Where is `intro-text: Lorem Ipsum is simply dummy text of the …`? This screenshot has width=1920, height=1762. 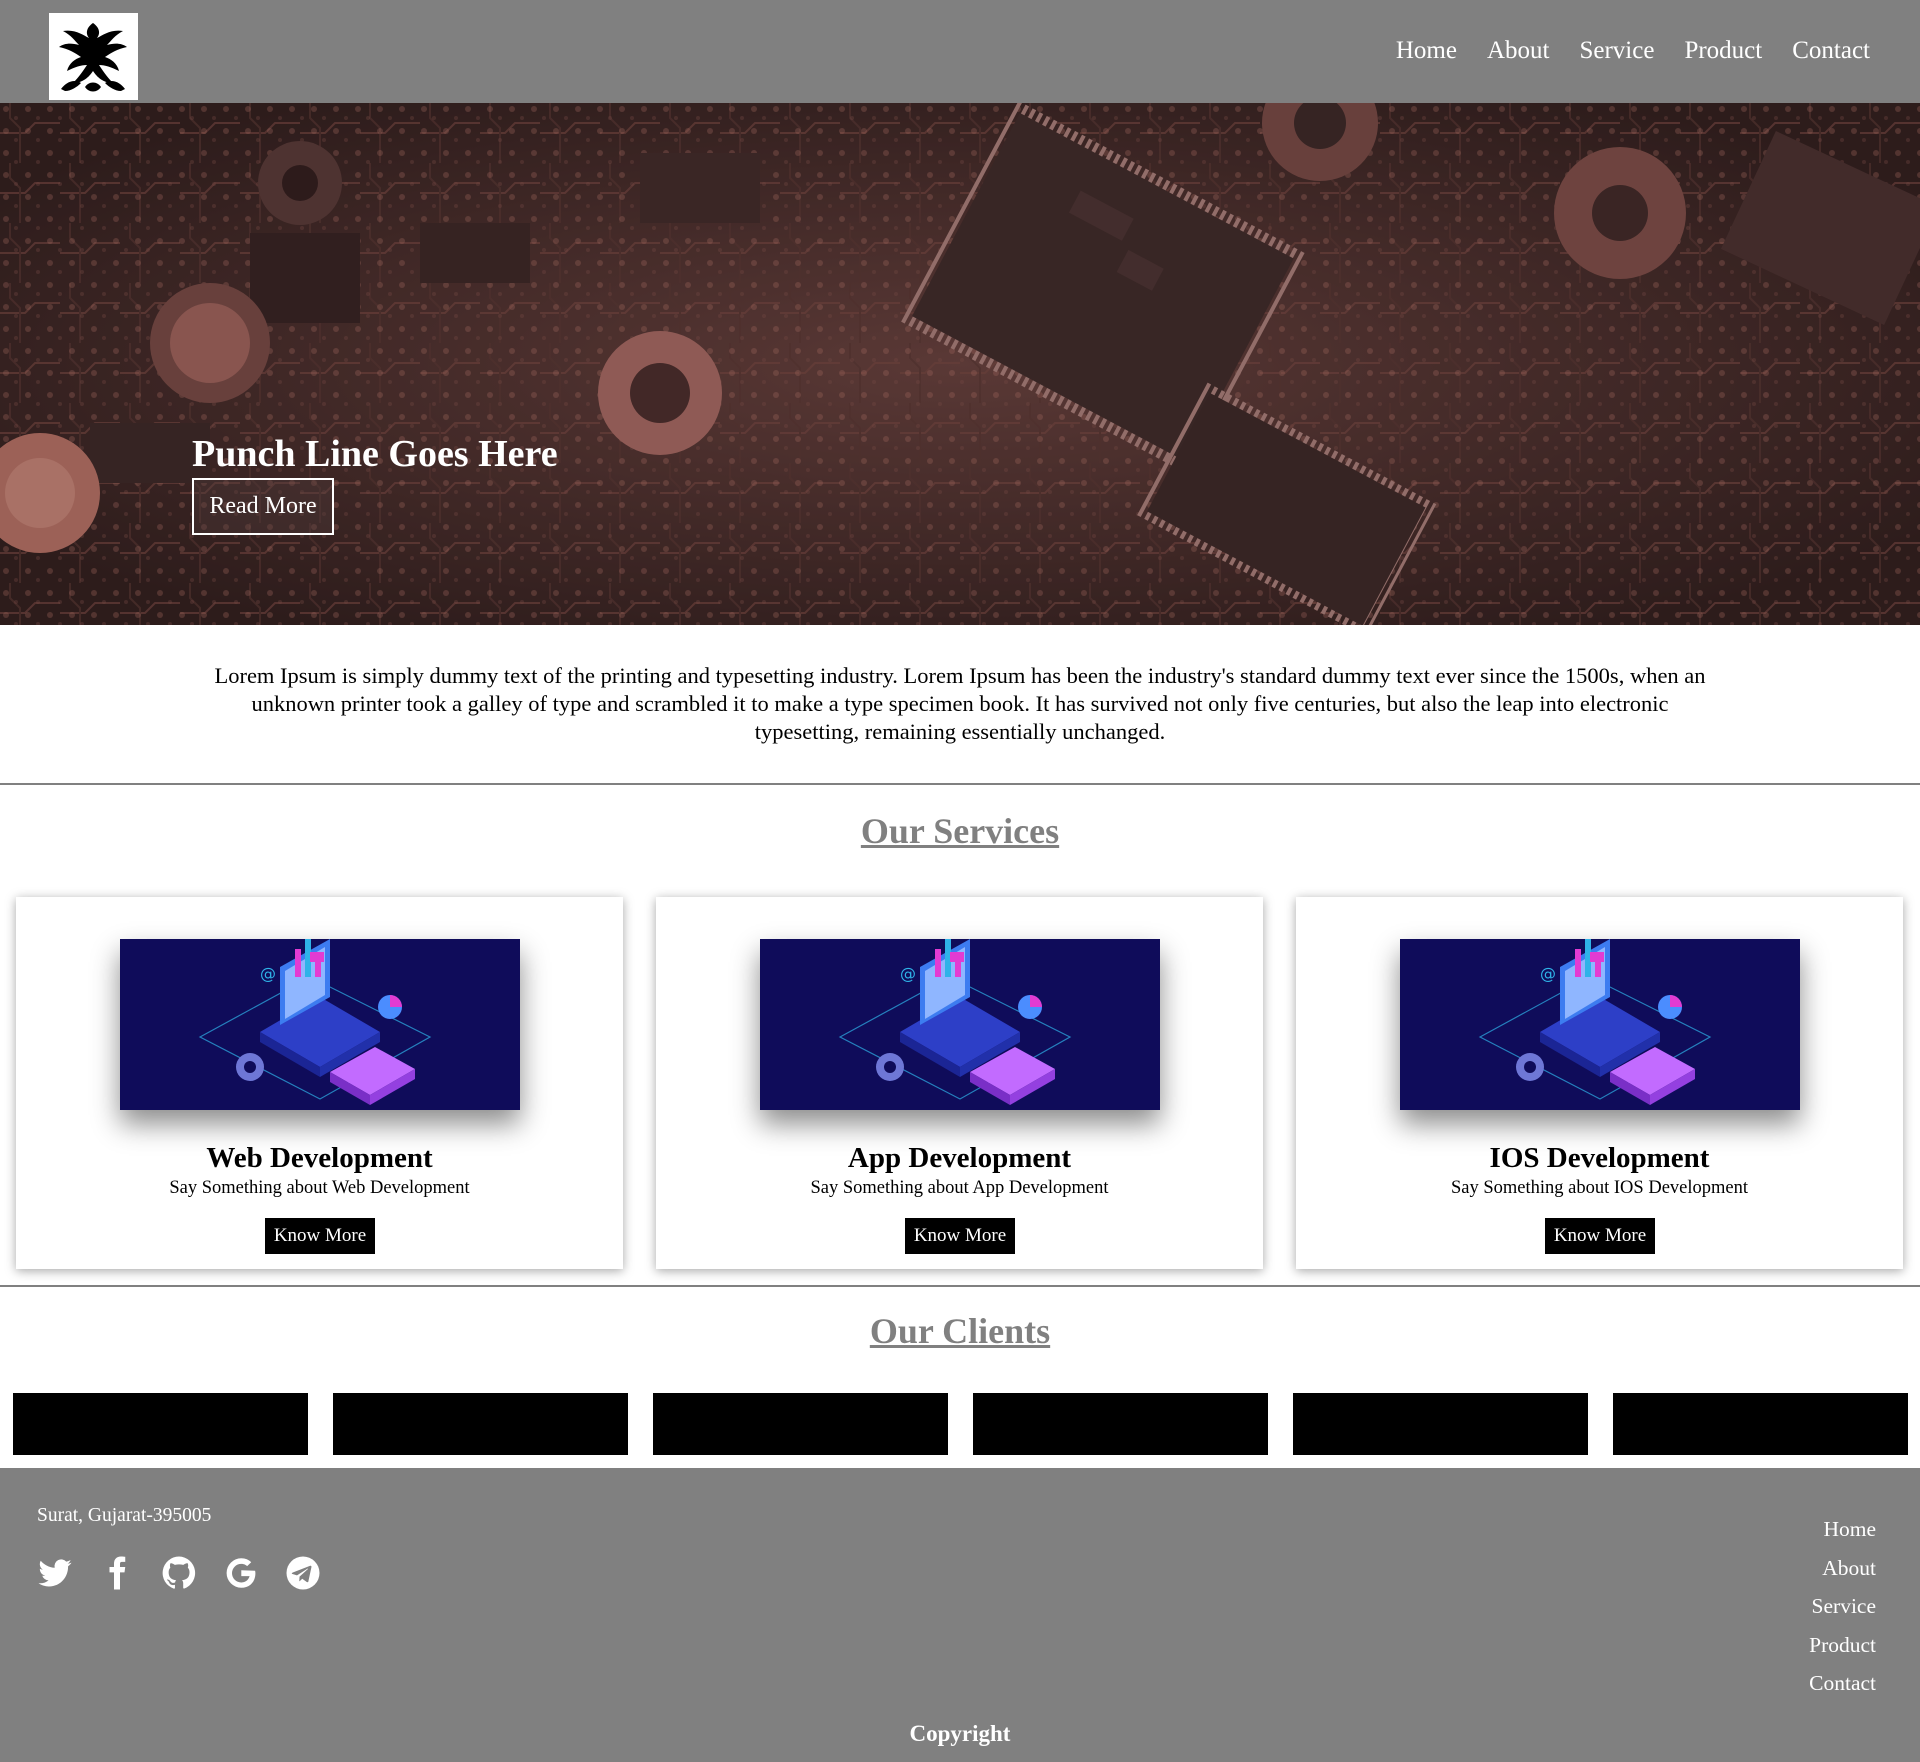
intro-text: Lorem Ipsum is simply dummy text of the … is located at coordinates (960, 703).